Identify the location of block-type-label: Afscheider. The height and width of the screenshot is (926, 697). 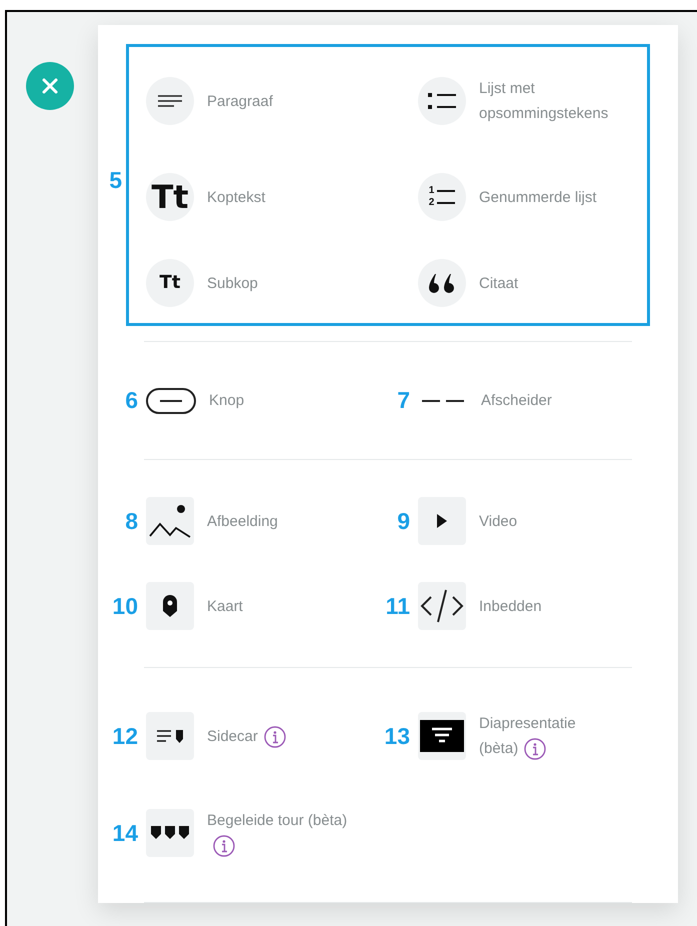
(516, 401).